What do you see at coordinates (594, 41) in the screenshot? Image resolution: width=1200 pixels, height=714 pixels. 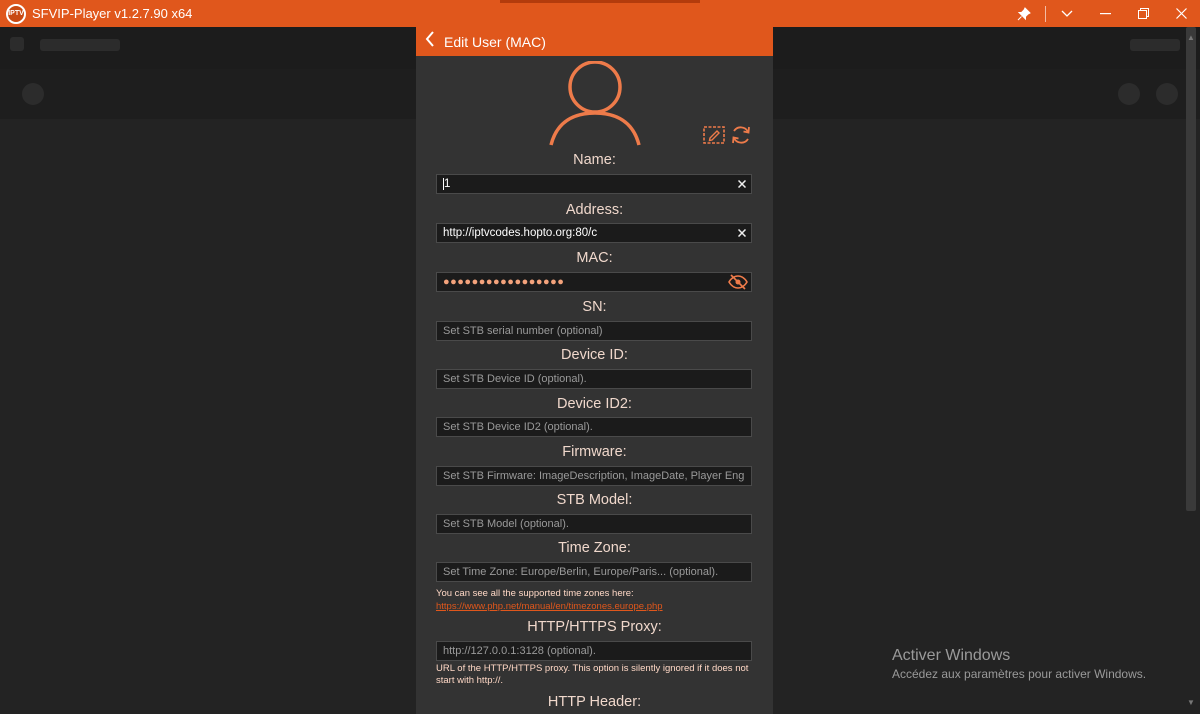 I see `dialog-header: Edit User (MAC)` at bounding box center [594, 41].